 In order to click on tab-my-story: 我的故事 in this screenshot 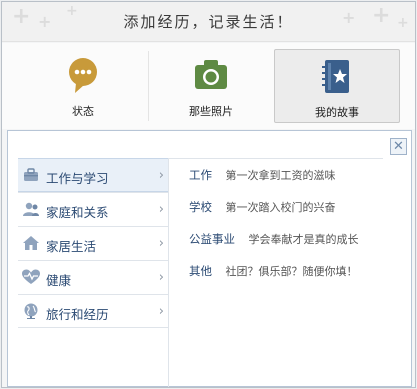, I will do `click(337, 86)`.